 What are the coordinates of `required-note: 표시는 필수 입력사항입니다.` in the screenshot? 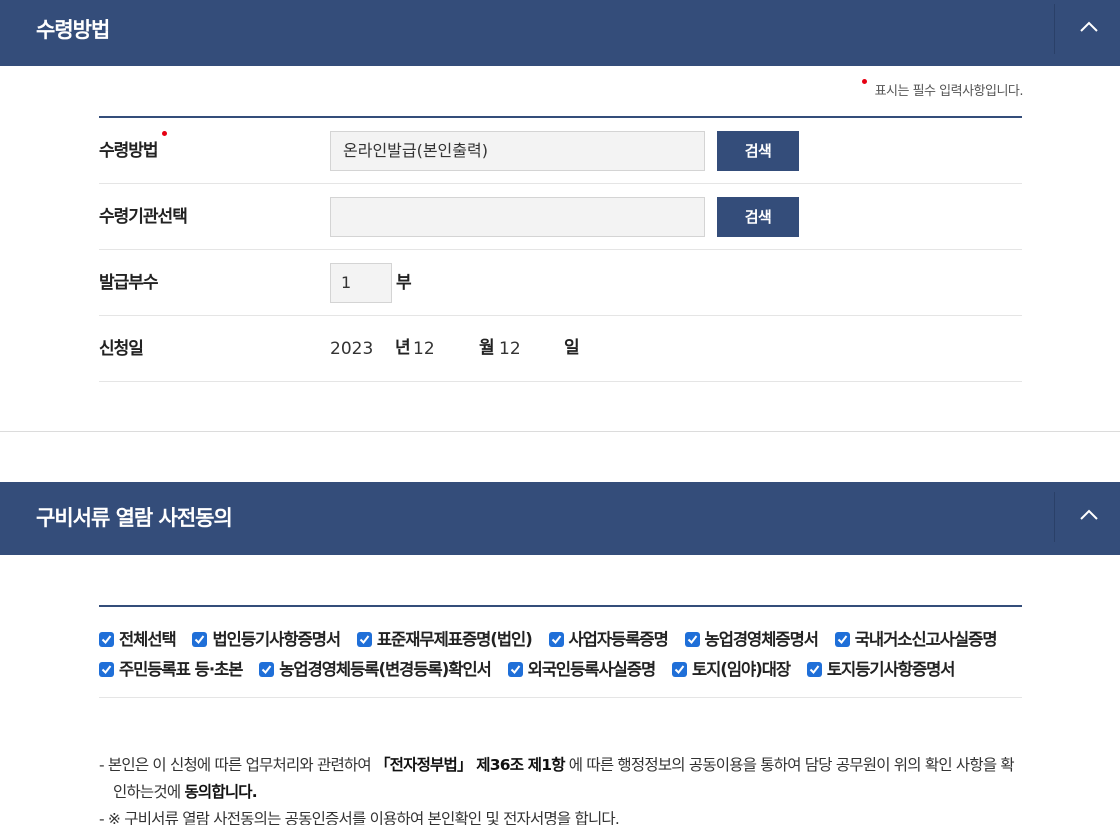 It's located at (942, 89).